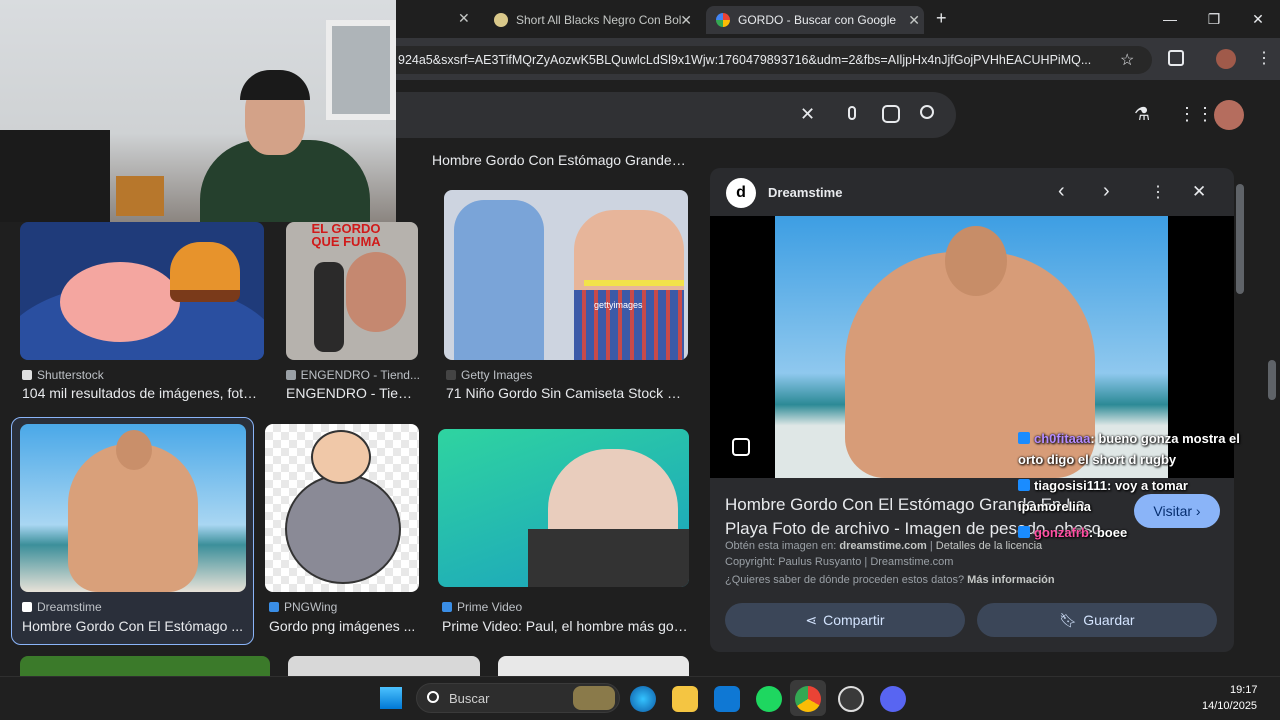  What do you see at coordinates (817, 20) in the screenshot?
I see `tab-label: GORDO - Buscar con Google` at bounding box center [817, 20].